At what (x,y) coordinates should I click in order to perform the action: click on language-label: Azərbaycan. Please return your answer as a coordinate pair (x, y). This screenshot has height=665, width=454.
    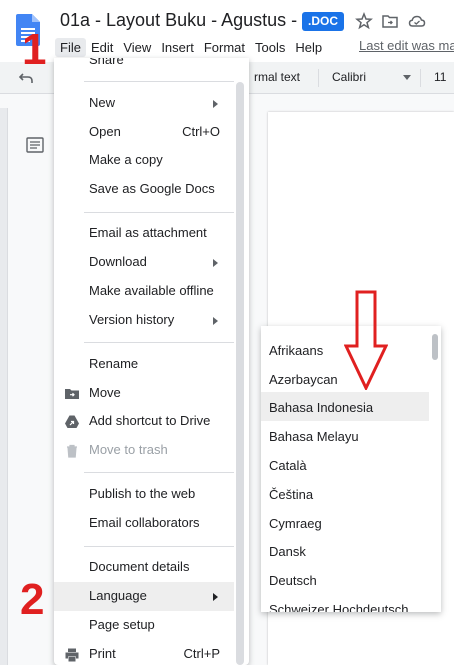
    Looking at the image, I should click on (303, 379).